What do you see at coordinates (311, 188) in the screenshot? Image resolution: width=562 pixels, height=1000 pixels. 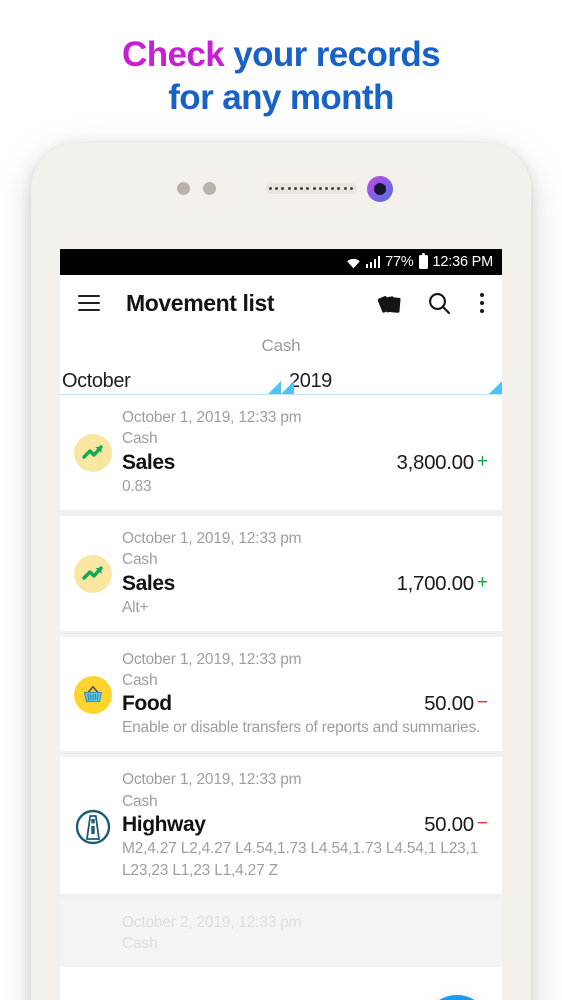 I see `earpiece-speaker-icon` at bounding box center [311, 188].